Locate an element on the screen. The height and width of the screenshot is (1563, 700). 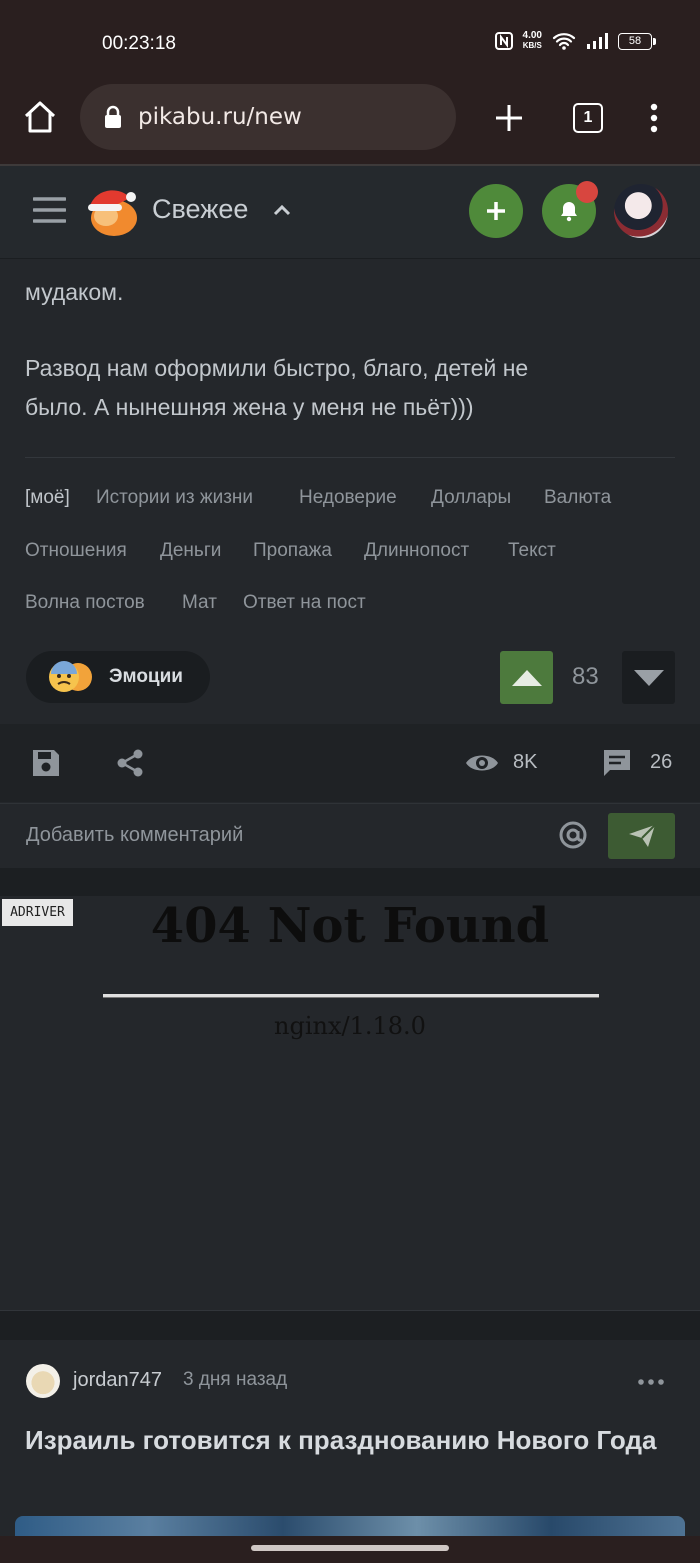
tag-item: Валюта is located at coordinates (577, 498).